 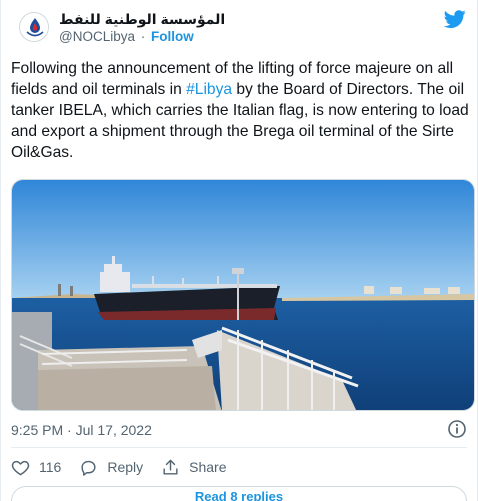 I want to click on noc-logo-icon, so click(x=34, y=27).